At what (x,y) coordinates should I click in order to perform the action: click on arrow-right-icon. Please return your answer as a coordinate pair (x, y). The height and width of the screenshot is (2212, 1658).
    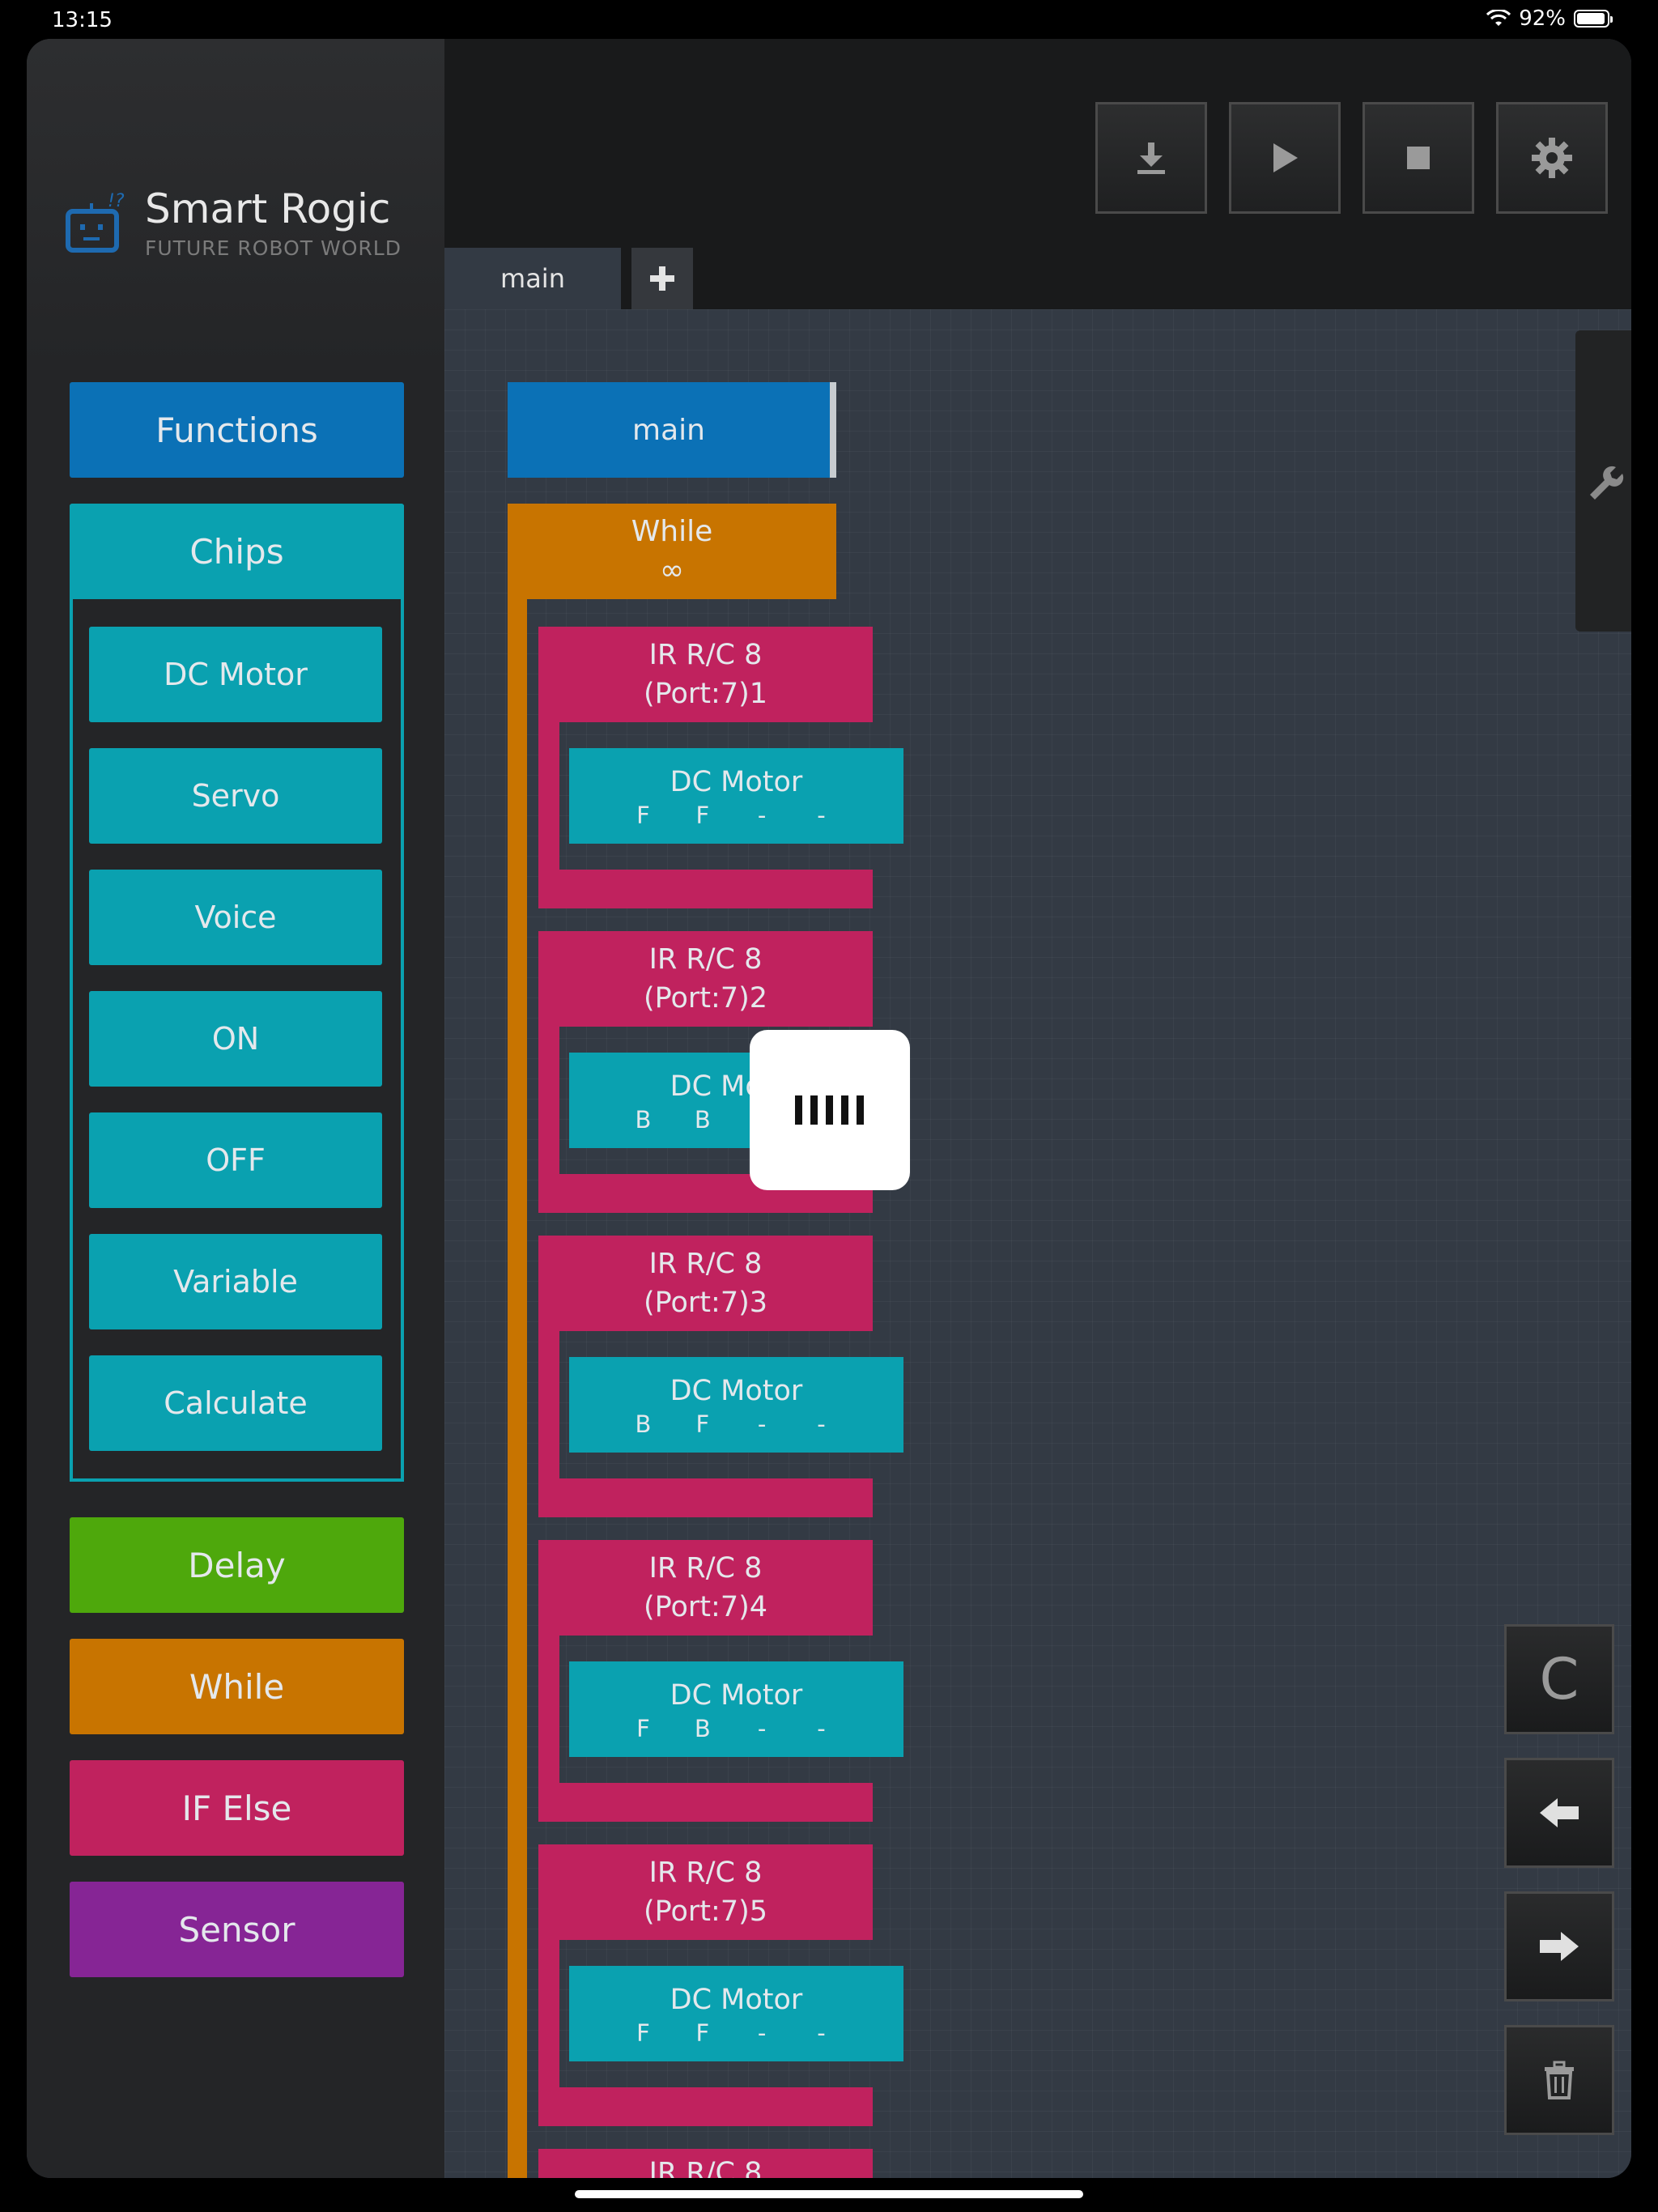
    Looking at the image, I should click on (1559, 1947).